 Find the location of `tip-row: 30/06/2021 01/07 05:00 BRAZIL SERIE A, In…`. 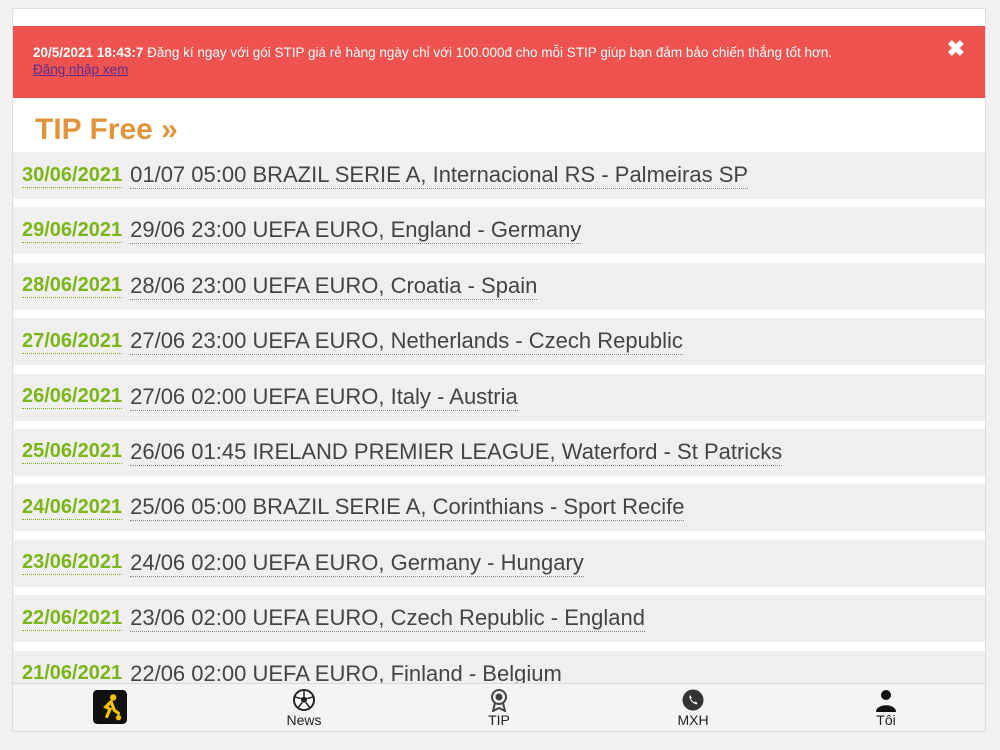

tip-row: 30/06/2021 01/07 05:00 BRAZIL SERIE A, In… is located at coordinates (499, 175).